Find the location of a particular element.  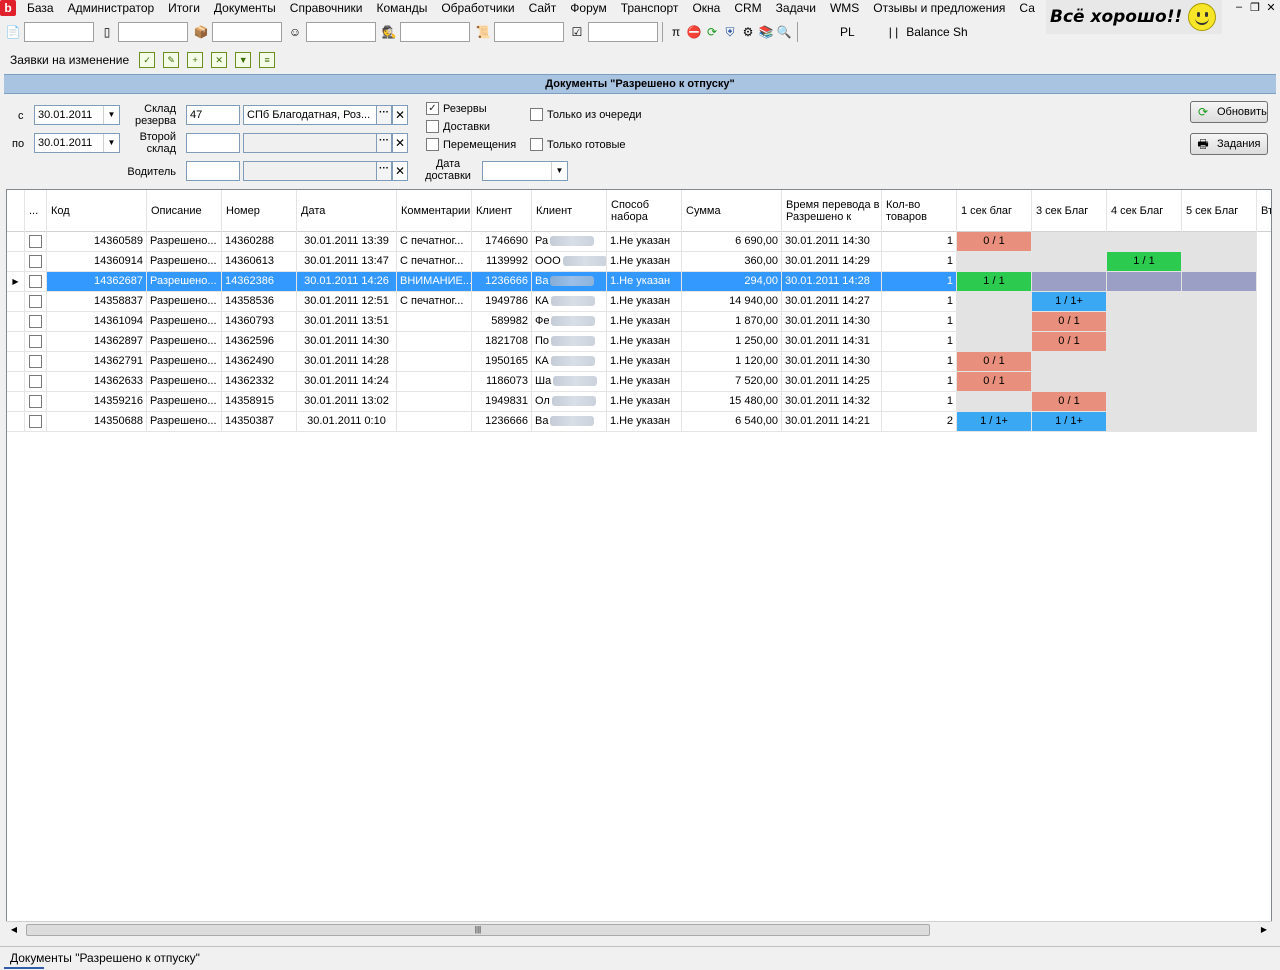

driver-code-field is located at coordinates (213, 171).